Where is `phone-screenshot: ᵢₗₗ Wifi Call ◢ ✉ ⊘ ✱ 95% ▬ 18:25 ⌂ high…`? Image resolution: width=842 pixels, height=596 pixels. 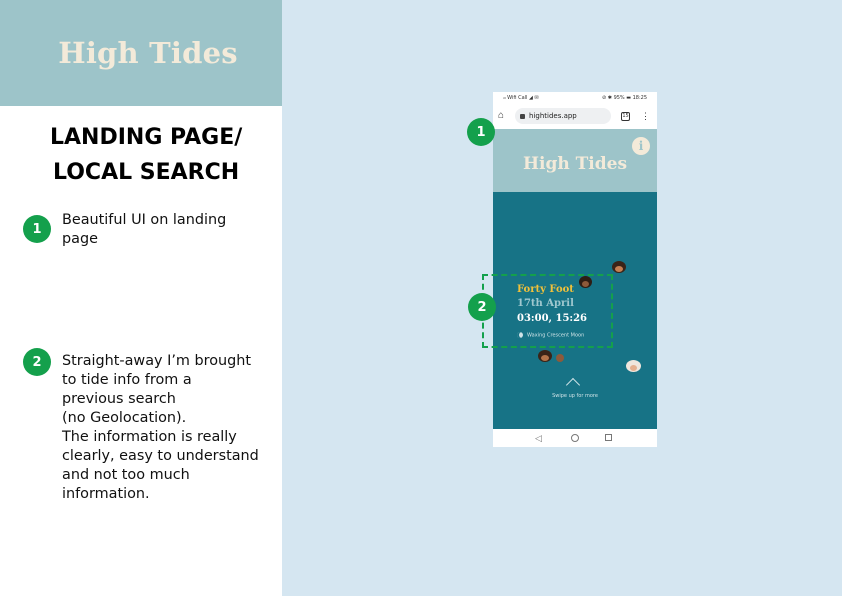 phone-screenshot: ᵢₗₗ Wifi Call ◢ ✉ ⊘ ✱ 95% ▬ 18:25 ⌂ high… is located at coordinates (575, 269).